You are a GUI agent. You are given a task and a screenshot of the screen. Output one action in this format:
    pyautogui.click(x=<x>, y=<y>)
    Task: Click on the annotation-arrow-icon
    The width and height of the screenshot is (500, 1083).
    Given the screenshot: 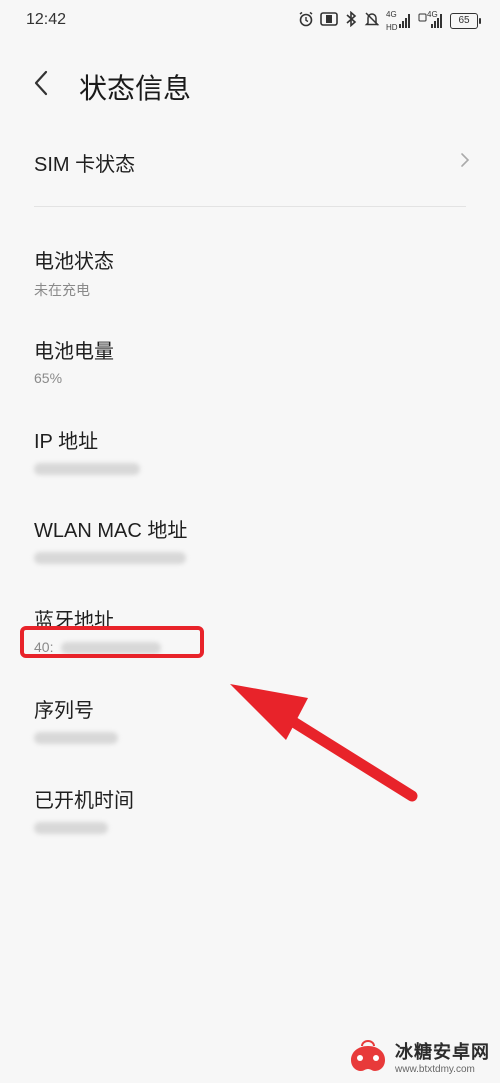 What is the action you would take?
    pyautogui.click(x=324, y=743)
    